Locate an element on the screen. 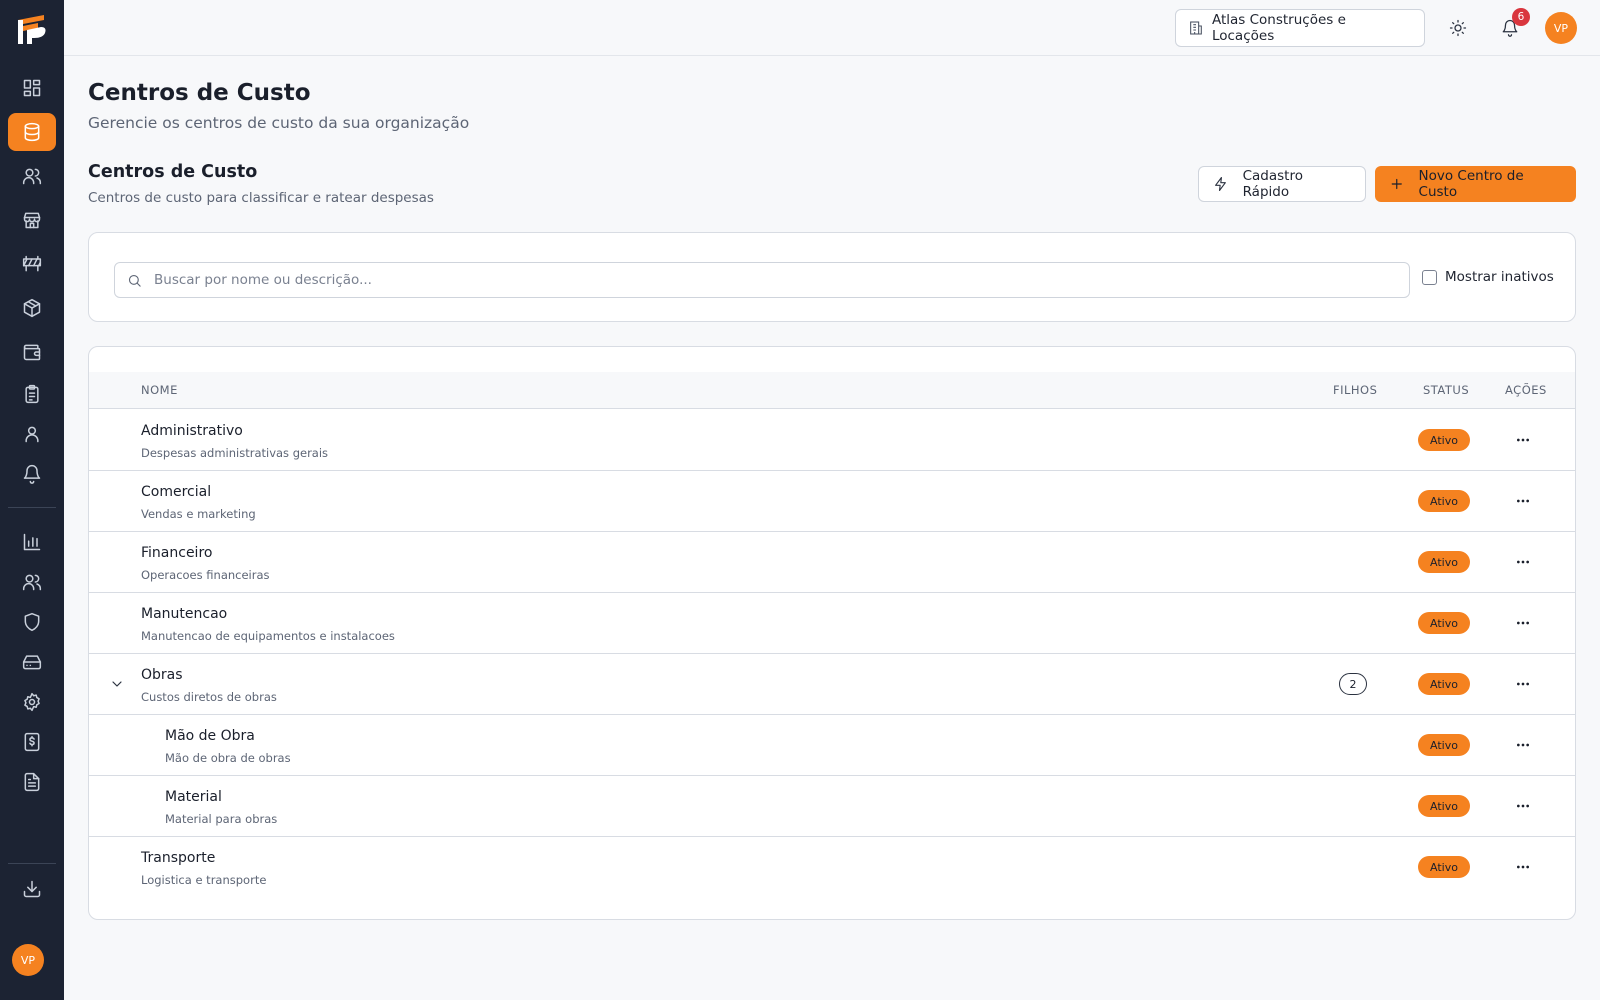 The image size is (1600, 1000). row-name: Transporte is located at coordinates (178, 858).